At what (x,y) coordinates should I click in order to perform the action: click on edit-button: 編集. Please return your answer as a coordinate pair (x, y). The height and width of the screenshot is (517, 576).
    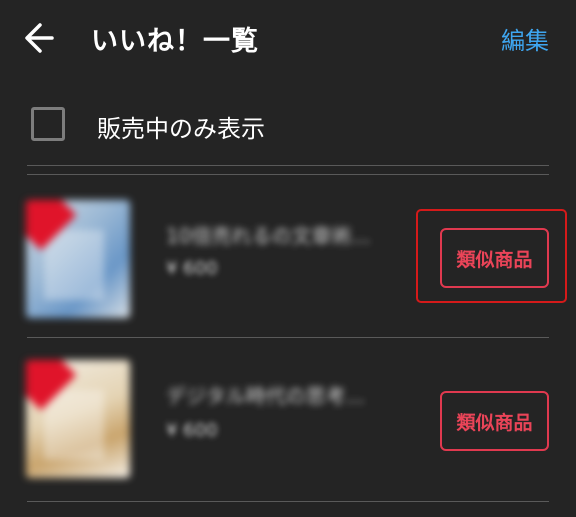
    Looking at the image, I should click on (525, 38).